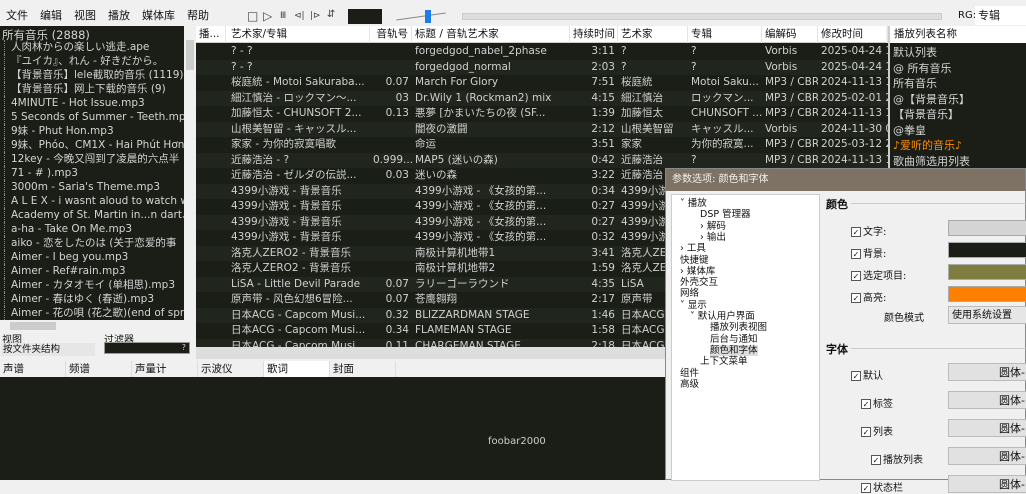 This screenshot has height=494, width=1026. What do you see at coordinates (83, 61) in the screenshot?
I see `library-item: 『ユイカ』、れん - 好きだから。` at bounding box center [83, 61].